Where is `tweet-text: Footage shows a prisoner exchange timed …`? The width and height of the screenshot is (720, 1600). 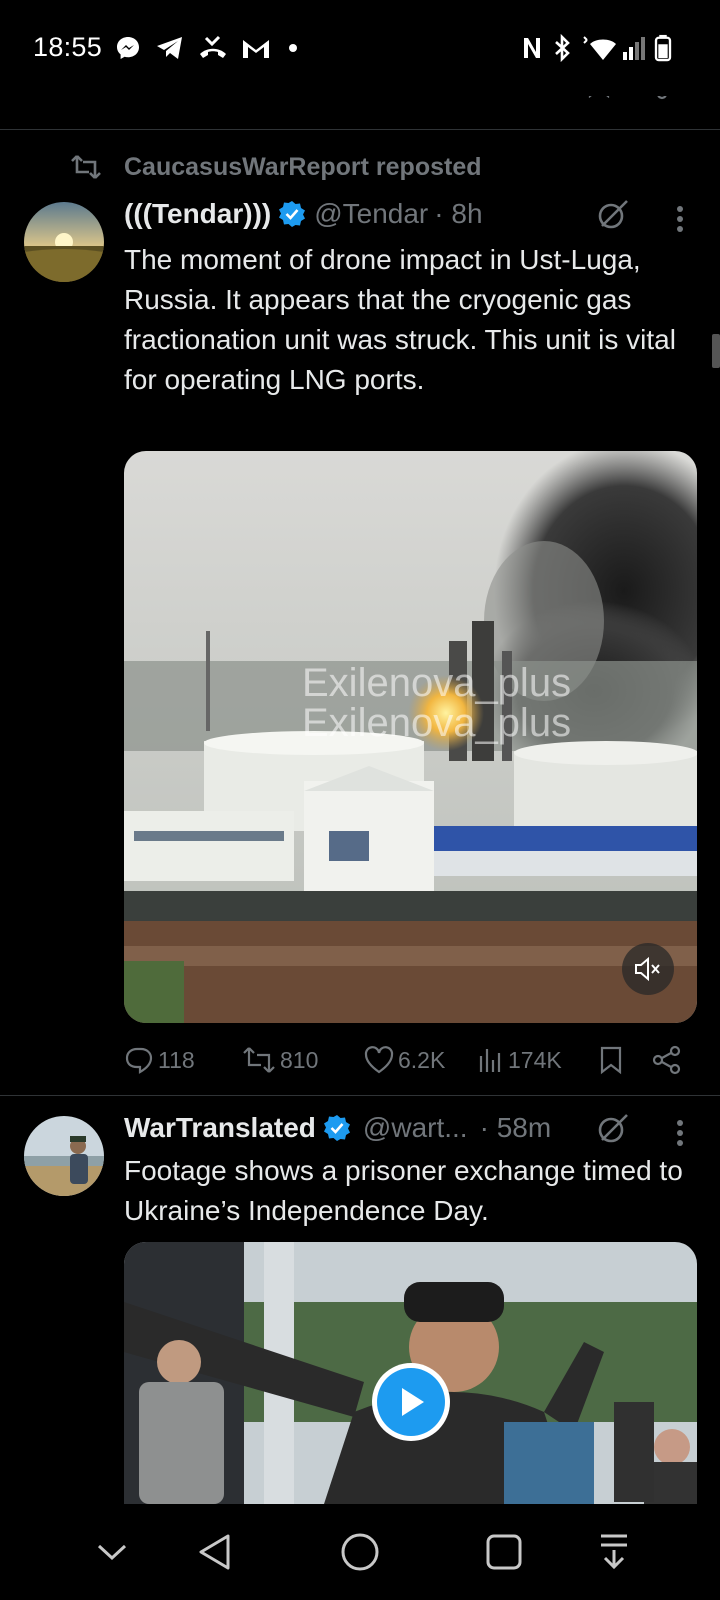
tweet-text: Footage shows a prisoner exchange timed … is located at coordinates (403, 1190).